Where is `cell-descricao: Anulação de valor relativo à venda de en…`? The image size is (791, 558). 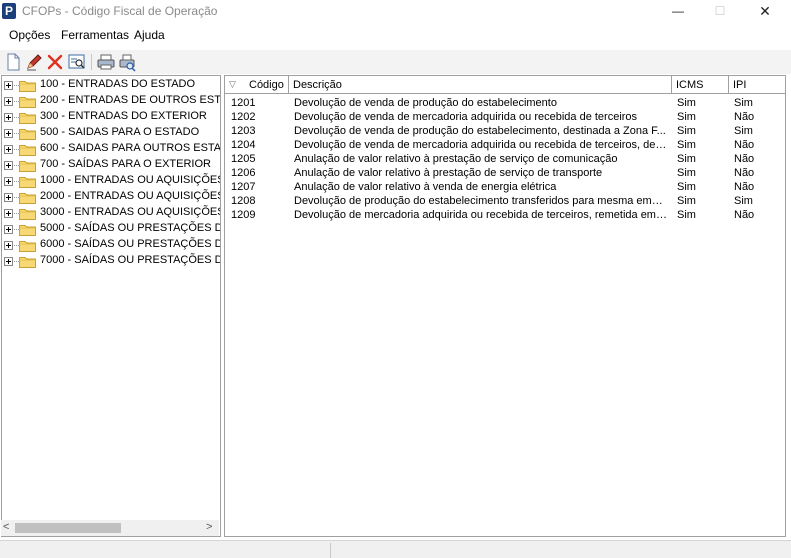
cell-descricao: Anulação de valor relativo à venda de en… is located at coordinates (425, 187).